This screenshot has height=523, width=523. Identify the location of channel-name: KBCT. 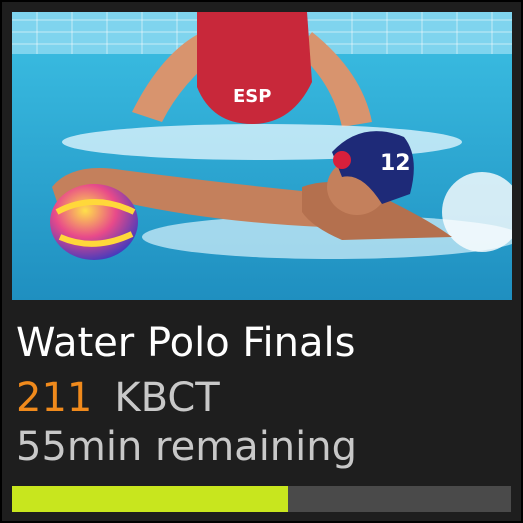
(167, 398).